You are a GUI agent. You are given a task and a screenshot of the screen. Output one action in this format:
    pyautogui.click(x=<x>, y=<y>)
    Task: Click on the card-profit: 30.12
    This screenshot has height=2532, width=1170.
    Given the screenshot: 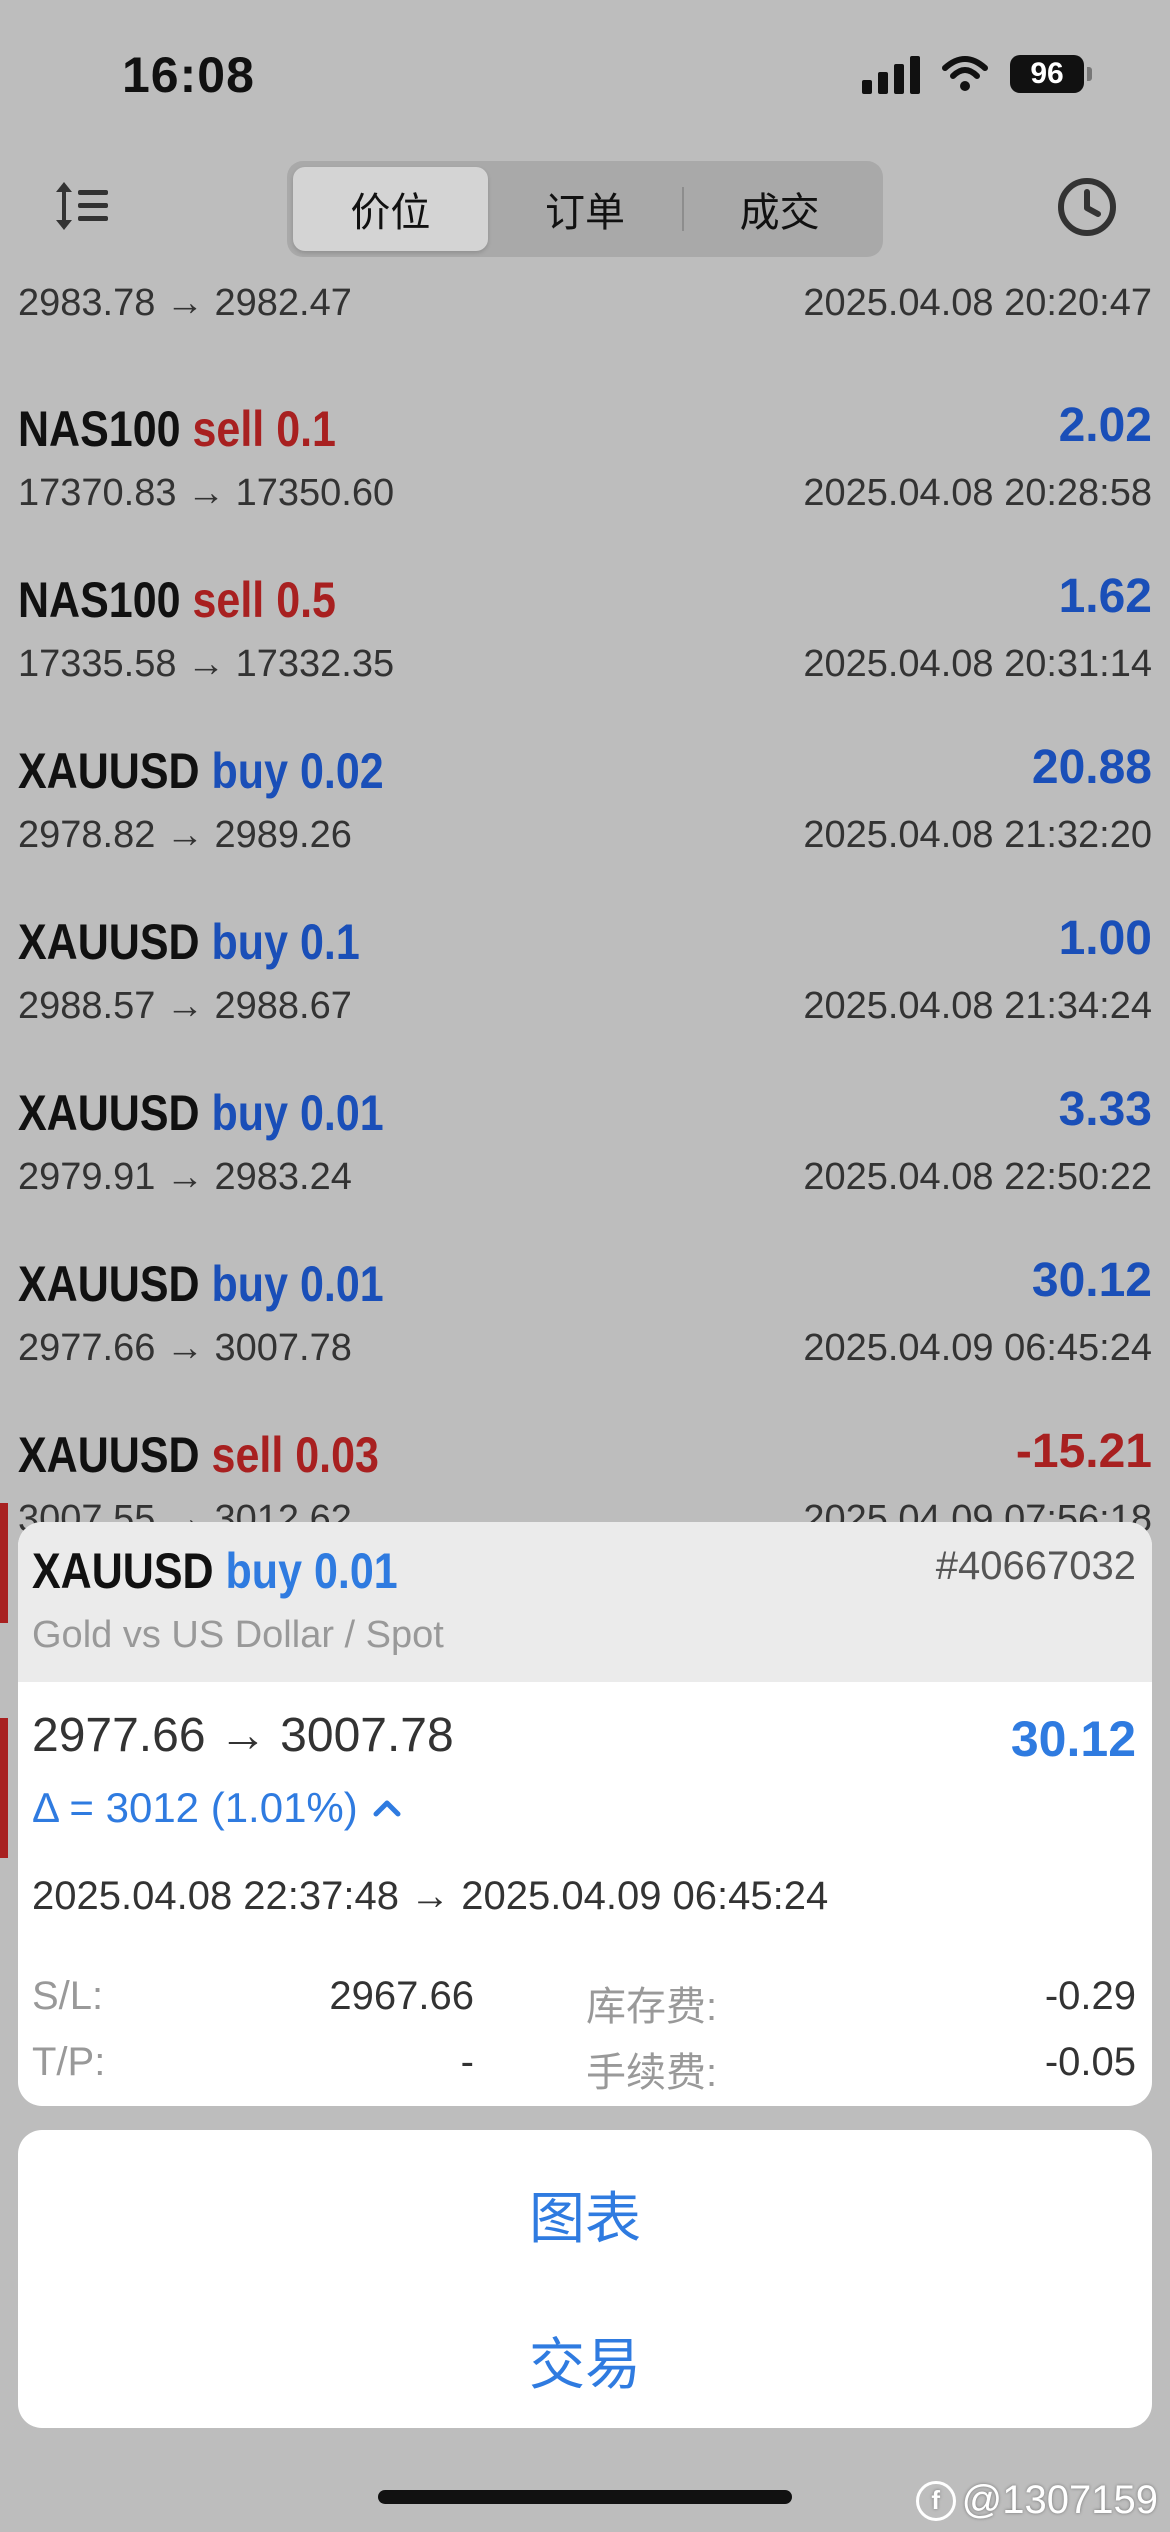 What is the action you would take?
    pyautogui.click(x=1073, y=1739)
    